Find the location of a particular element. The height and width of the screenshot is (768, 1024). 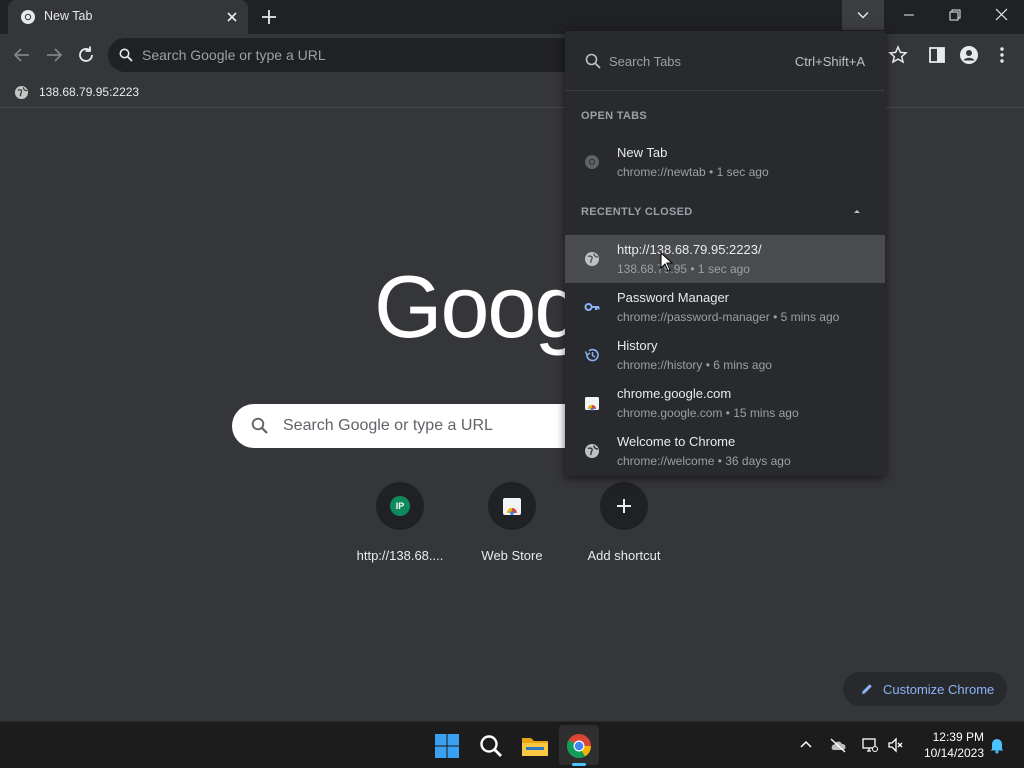

network-icon is located at coordinates (870, 745).